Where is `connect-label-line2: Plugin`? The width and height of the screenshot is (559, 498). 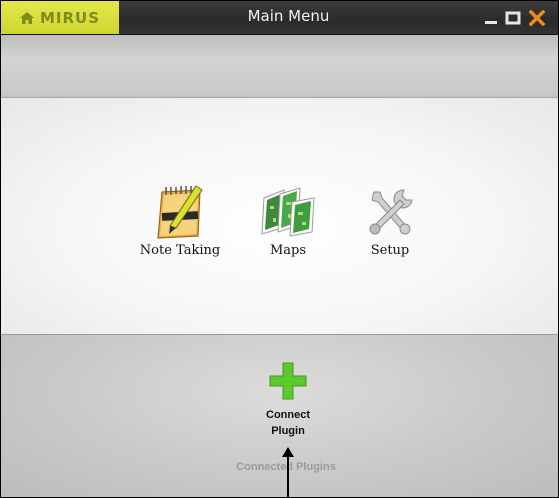 connect-label-line2: Plugin is located at coordinates (288, 431).